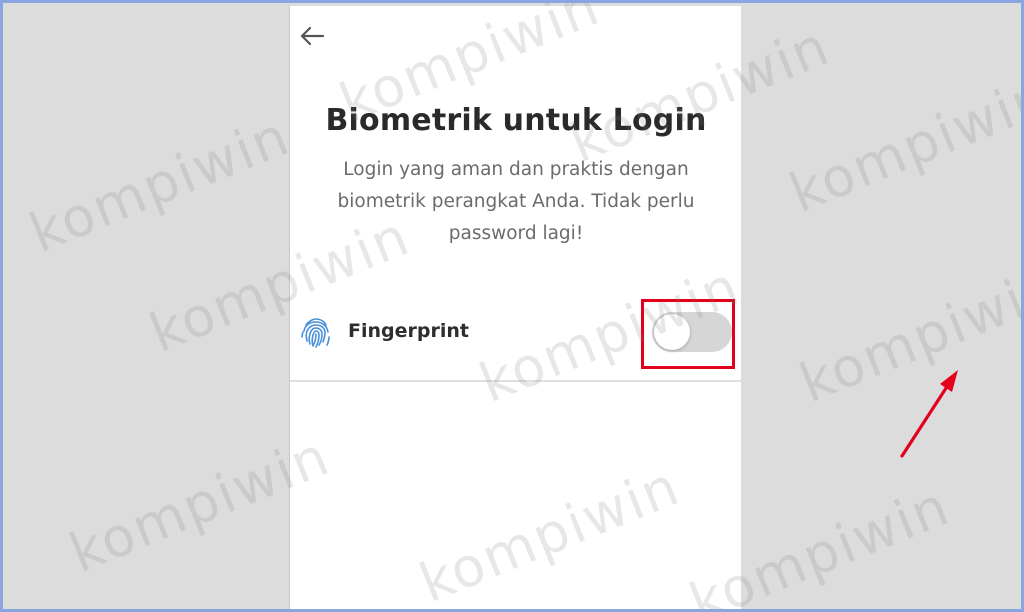 Image resolution: width=1024 pixels, height=612 pixels. Describe the element at coordinates (315, 333) in the screenshot. I see `fingerprint-icon` at that location.